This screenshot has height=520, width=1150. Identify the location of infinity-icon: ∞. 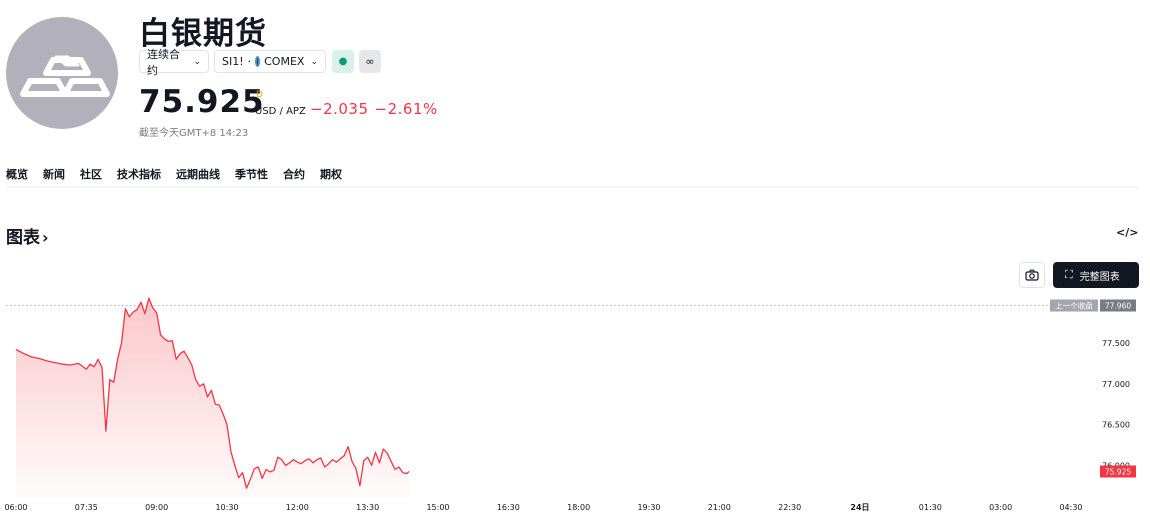
(370, 61).